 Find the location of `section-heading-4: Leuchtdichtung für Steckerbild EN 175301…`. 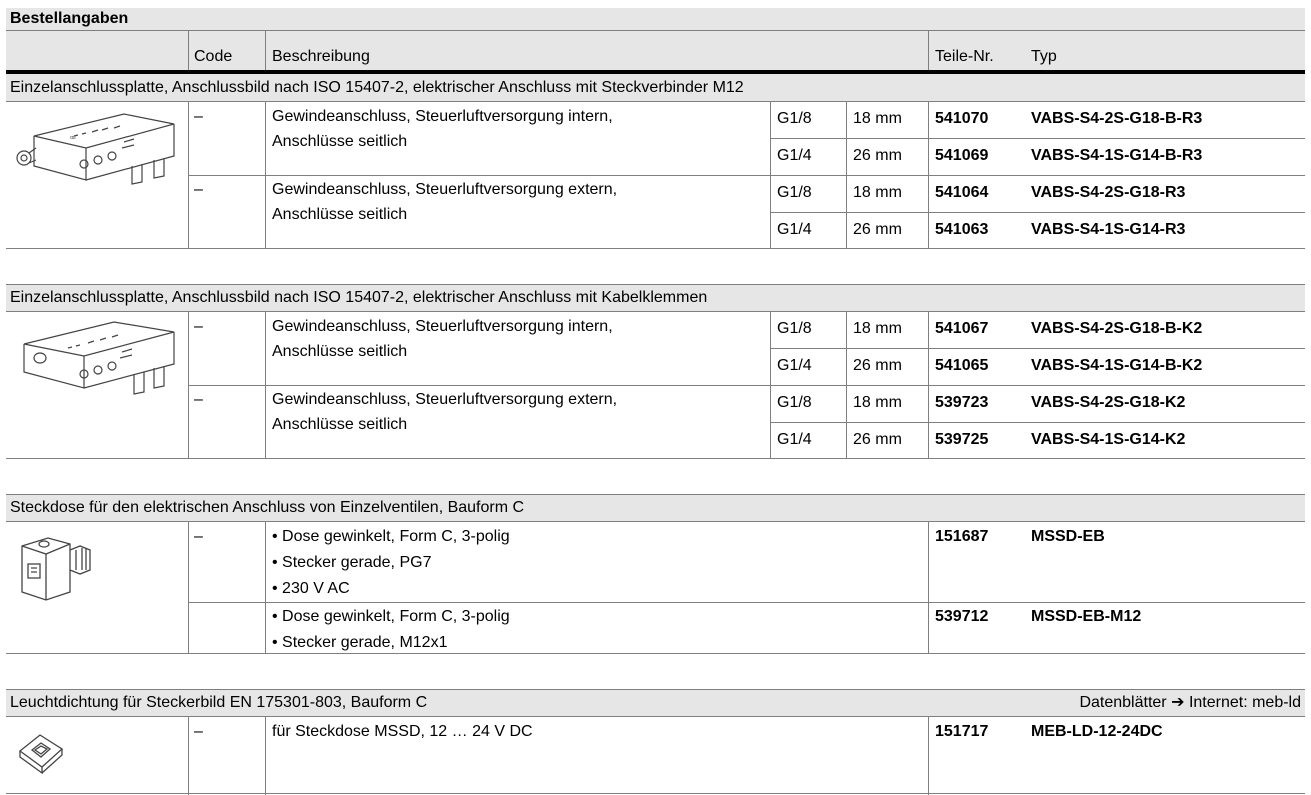

section-heading-4: Leuchtdichtung für Steckerbild EN 175301… is located at coordinates (655, 702).